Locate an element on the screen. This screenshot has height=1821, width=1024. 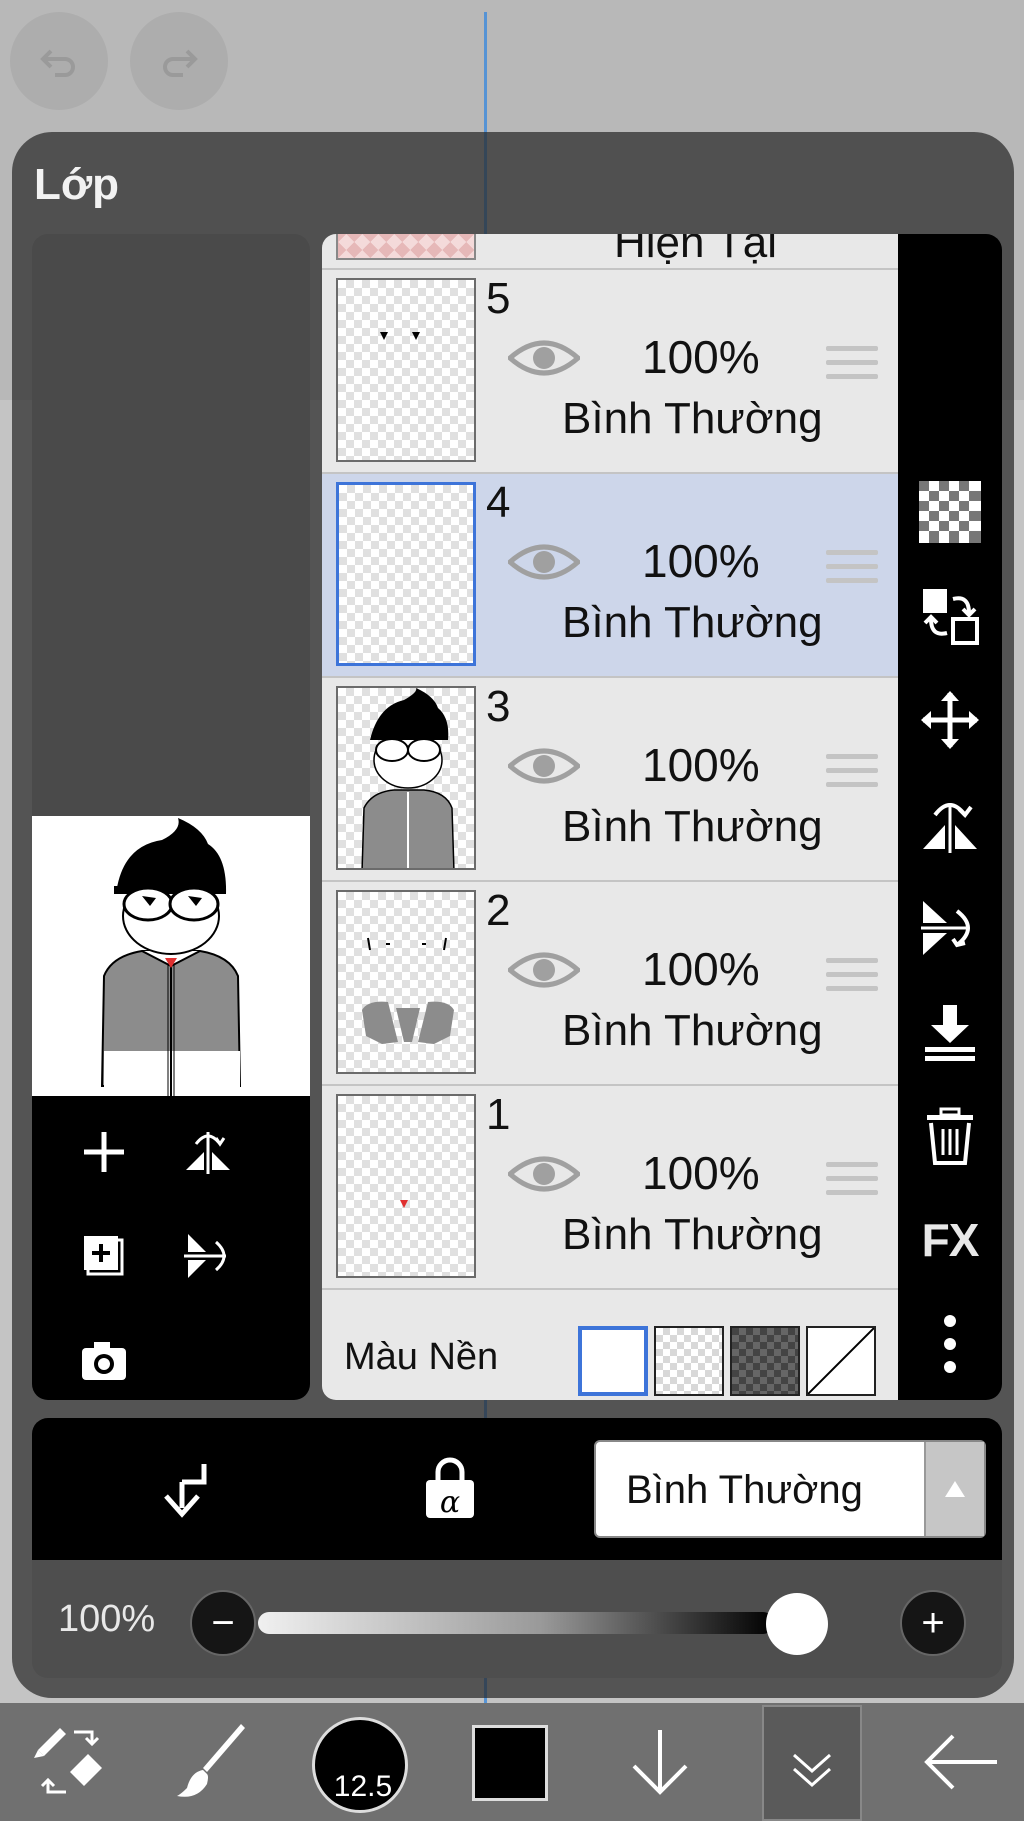
flip-layer-horizontal-button is located at coordinates (208, 1152).